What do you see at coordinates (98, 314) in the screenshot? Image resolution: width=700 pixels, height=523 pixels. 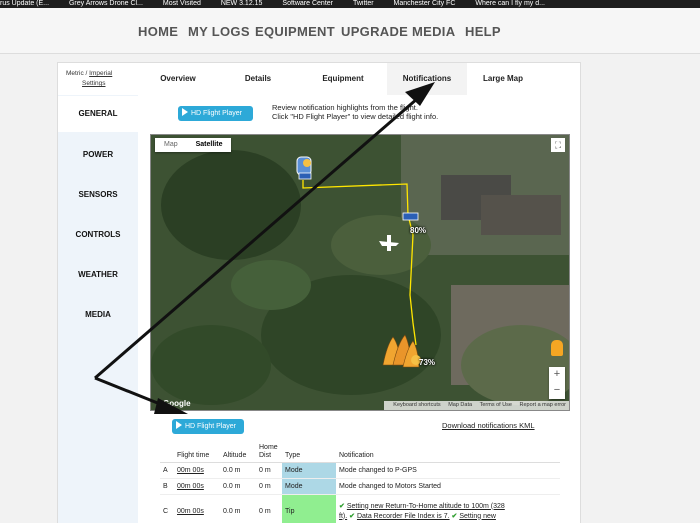 I see `sidebar-item-media: MEDIA` at bounding box center [98, 314].